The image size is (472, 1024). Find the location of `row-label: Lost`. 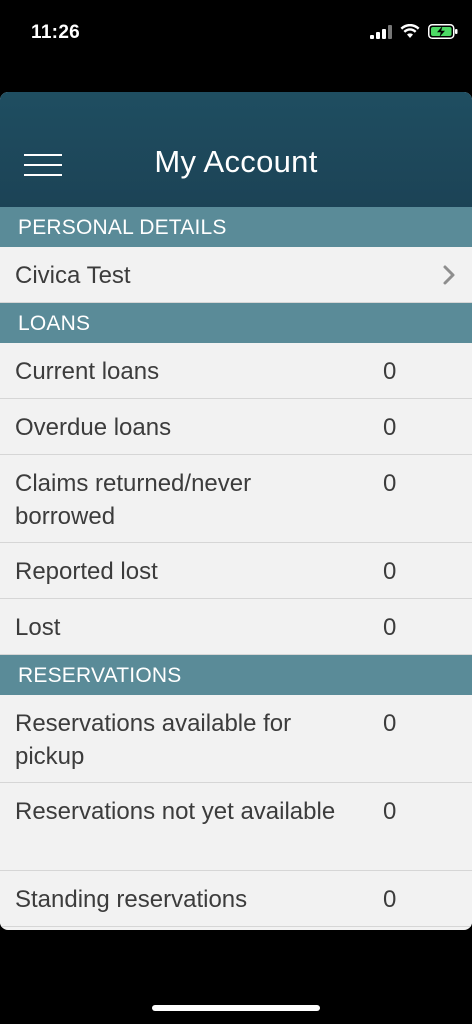

row-label: Lost is located at coordinates (38, 627).